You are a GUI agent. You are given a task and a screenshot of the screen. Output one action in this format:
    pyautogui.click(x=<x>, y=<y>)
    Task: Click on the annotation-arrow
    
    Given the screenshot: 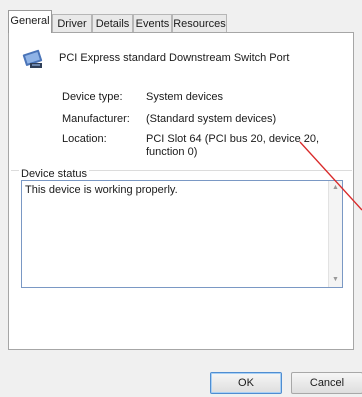 What is the action you would take?
    pyautogui.click(x=330, y=176)
    